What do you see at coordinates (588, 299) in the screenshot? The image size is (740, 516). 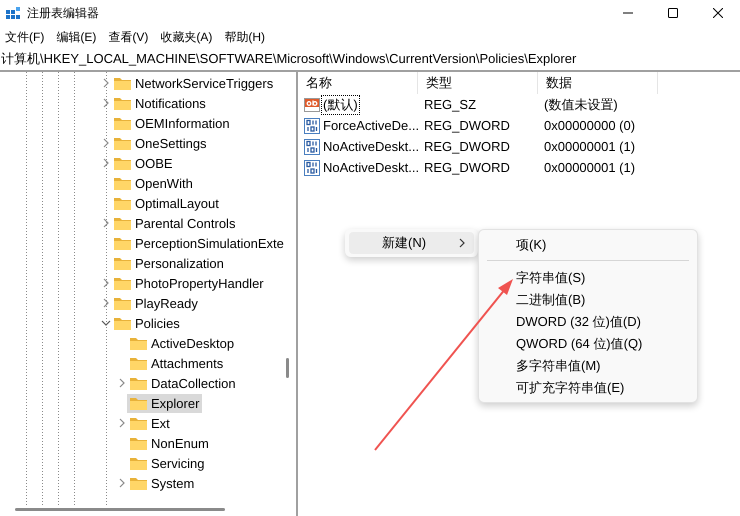 I see `menu-item: 二进制值(B)` at bounding box center [588, 299].